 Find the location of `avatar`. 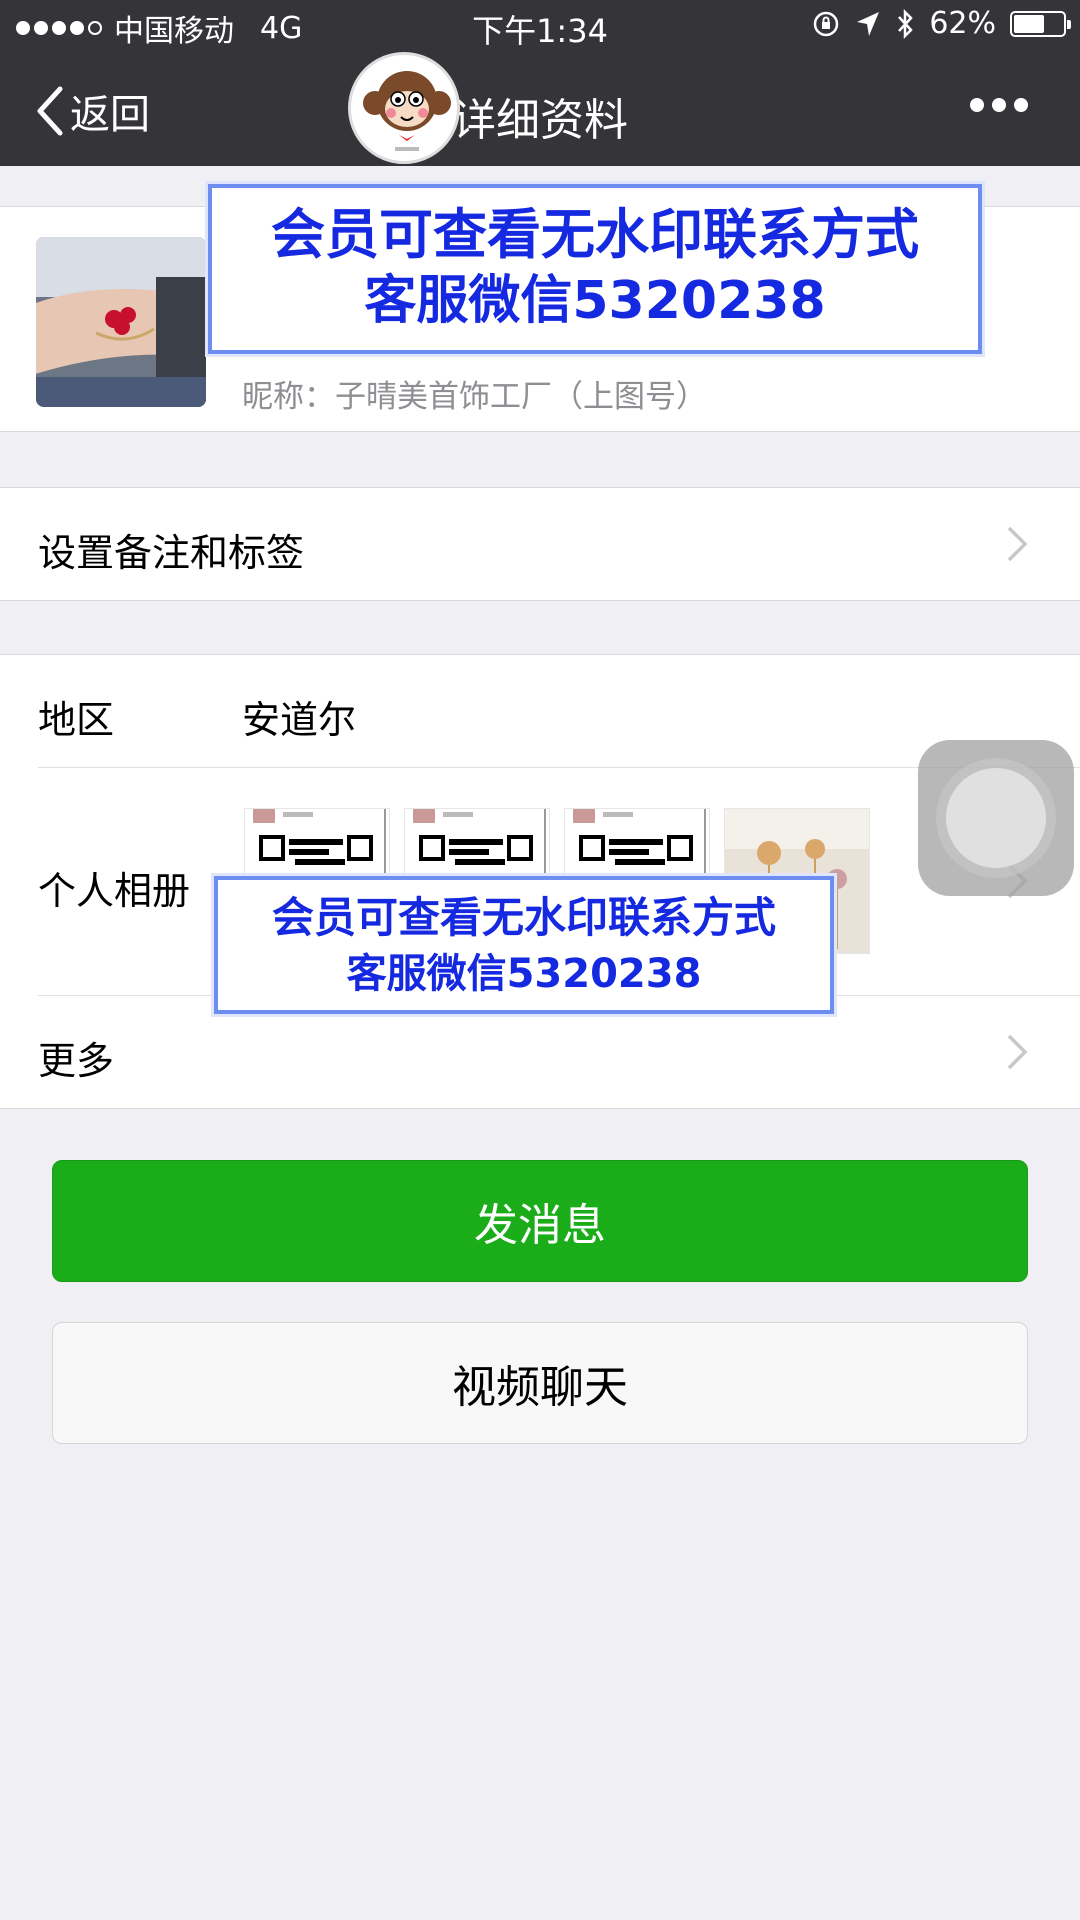

avatar is located at coordinates (121, 322).